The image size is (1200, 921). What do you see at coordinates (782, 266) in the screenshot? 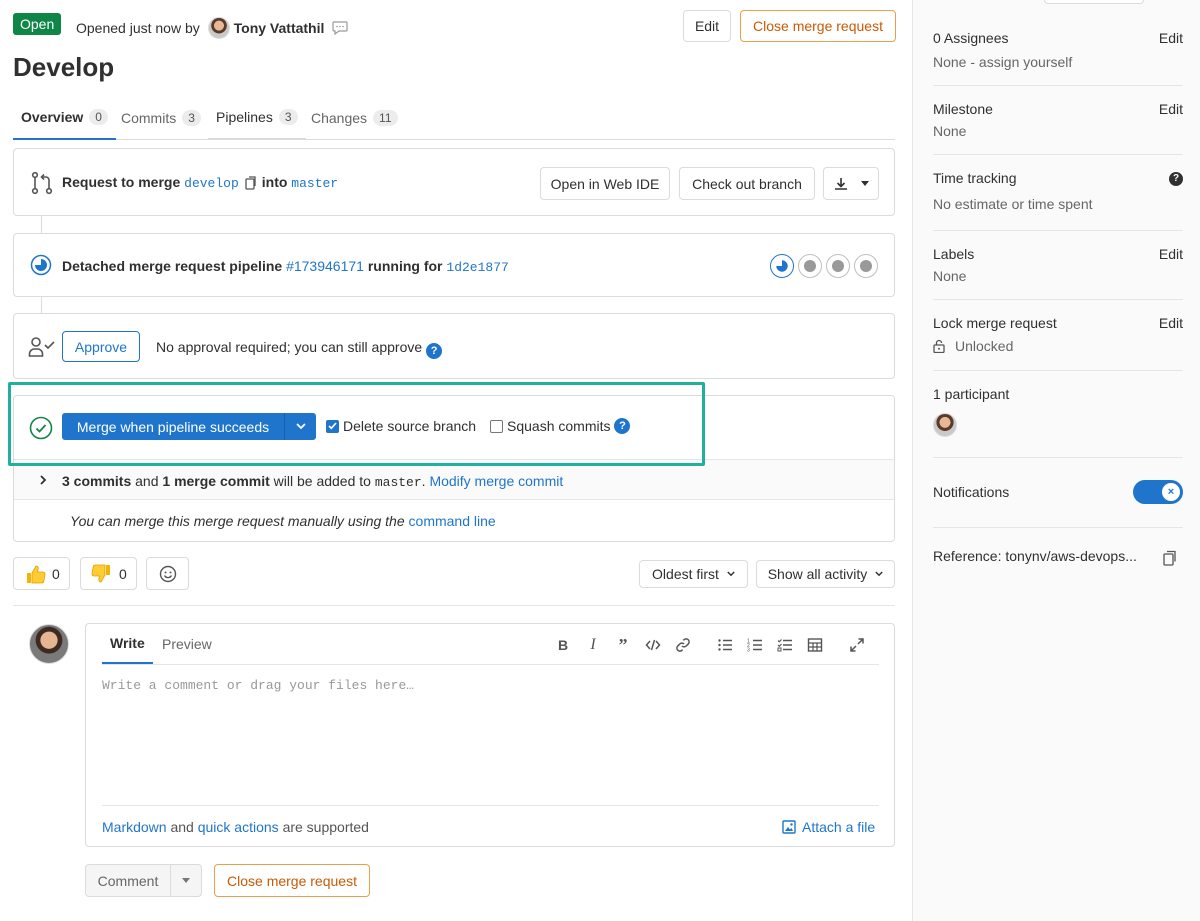
I see `stage-running-icon` at bounding box center [782, 266].